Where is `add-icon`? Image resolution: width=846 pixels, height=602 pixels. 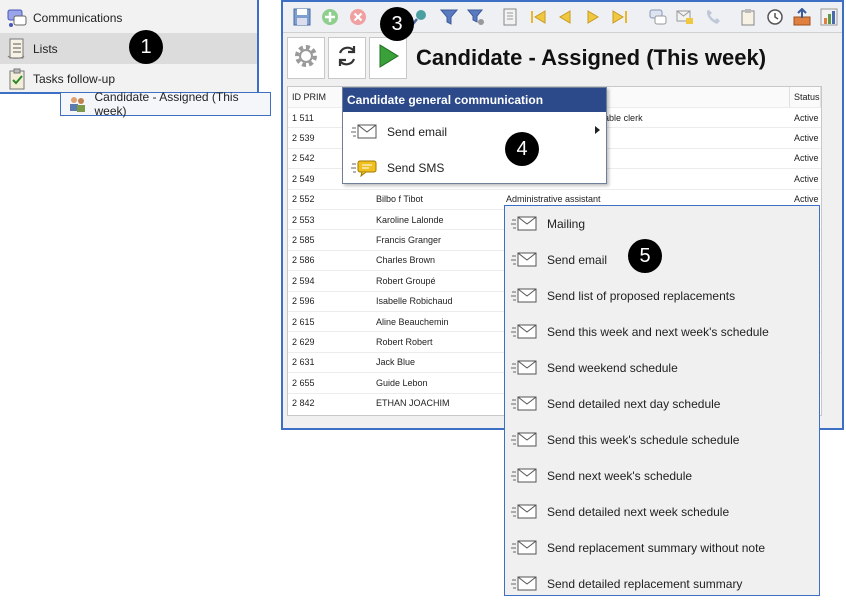
add-icon is located at coordinates (330, 17).